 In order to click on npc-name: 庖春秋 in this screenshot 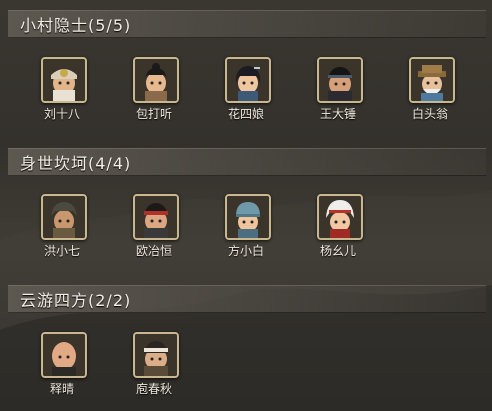, I will do `click(153, 389)`.